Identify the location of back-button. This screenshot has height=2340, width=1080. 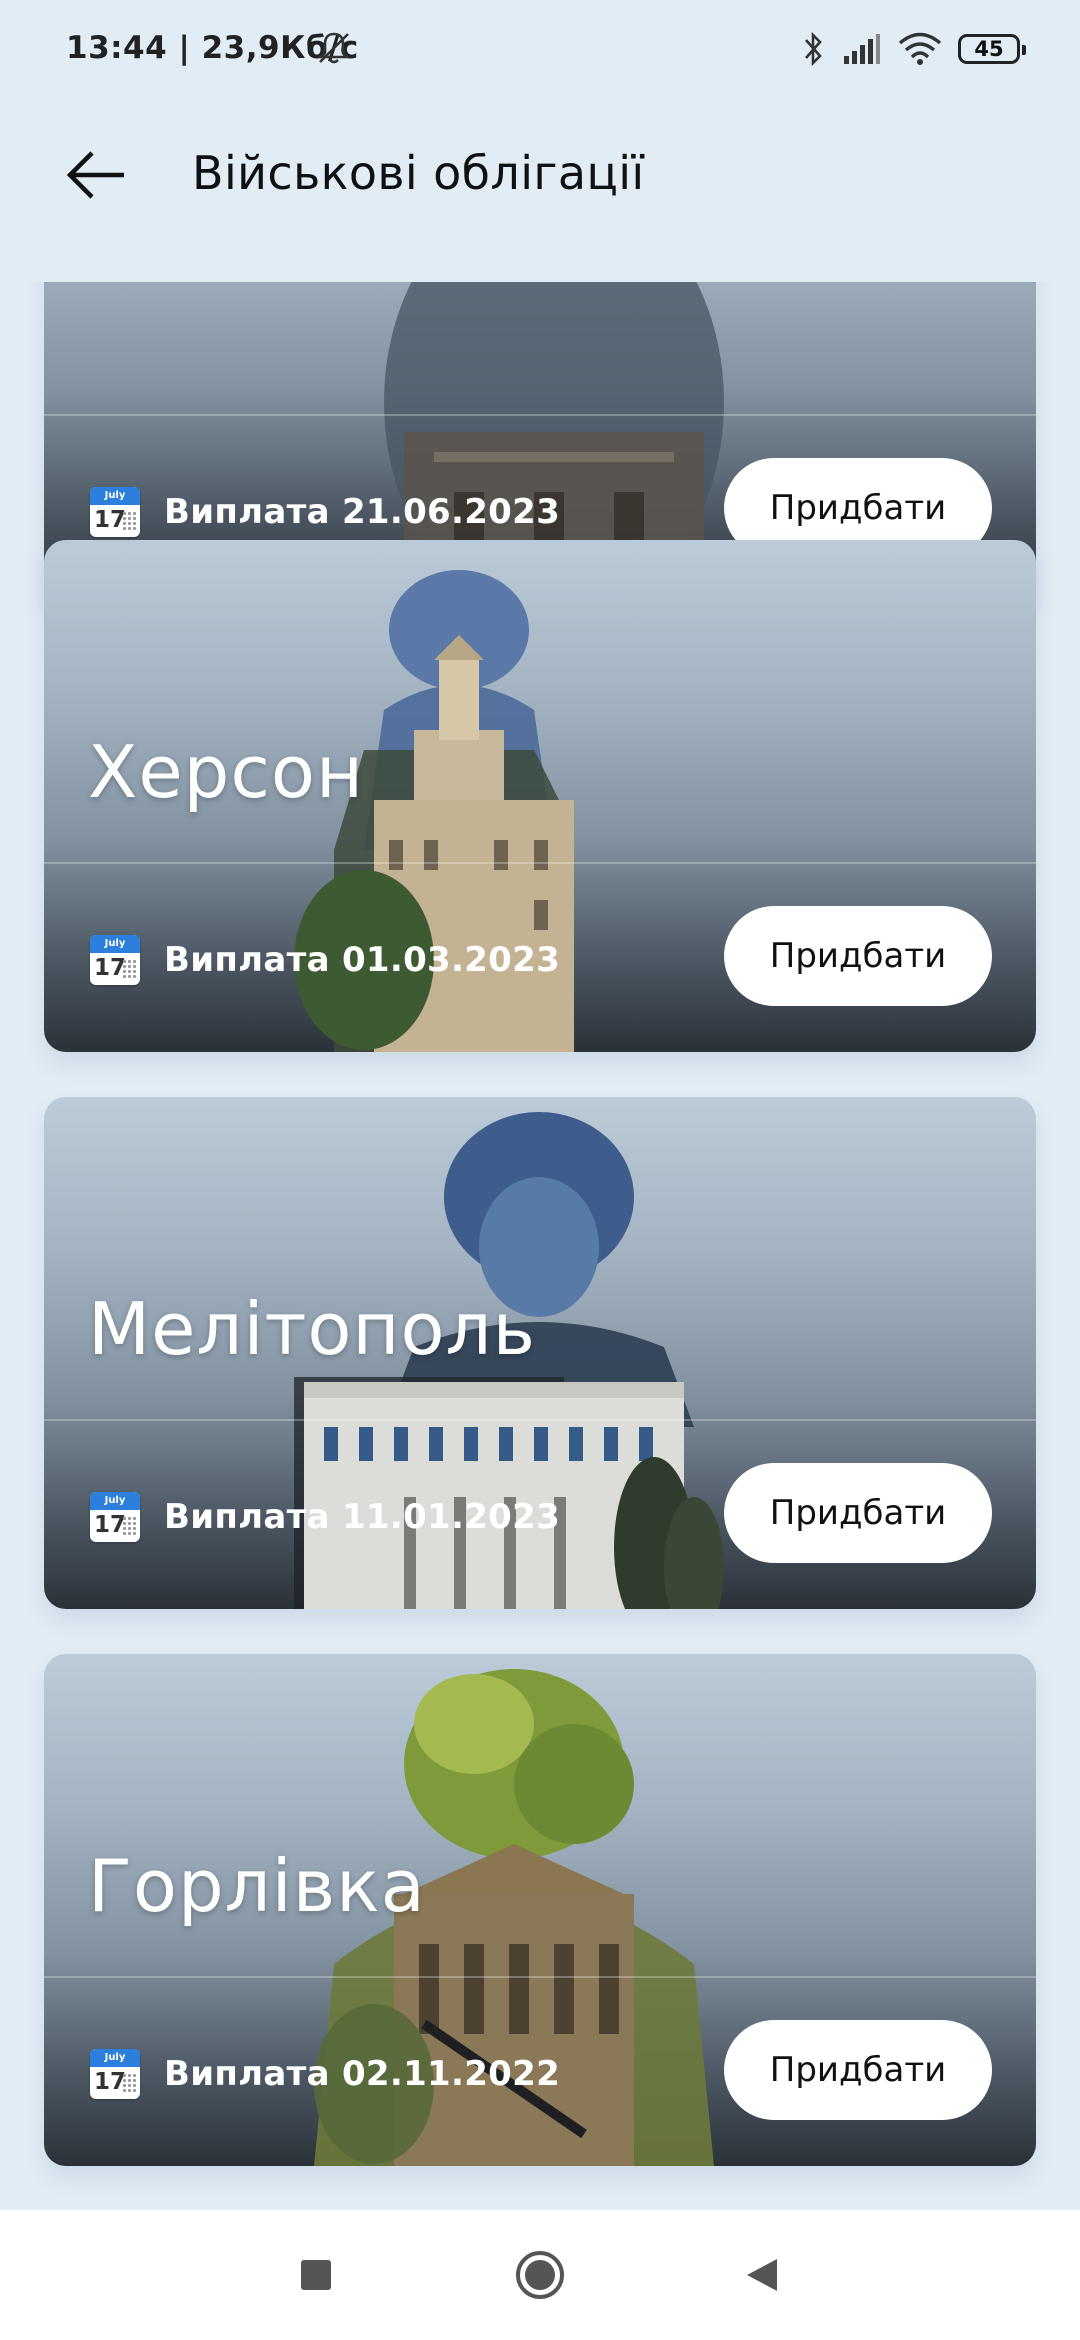
(96, 175).